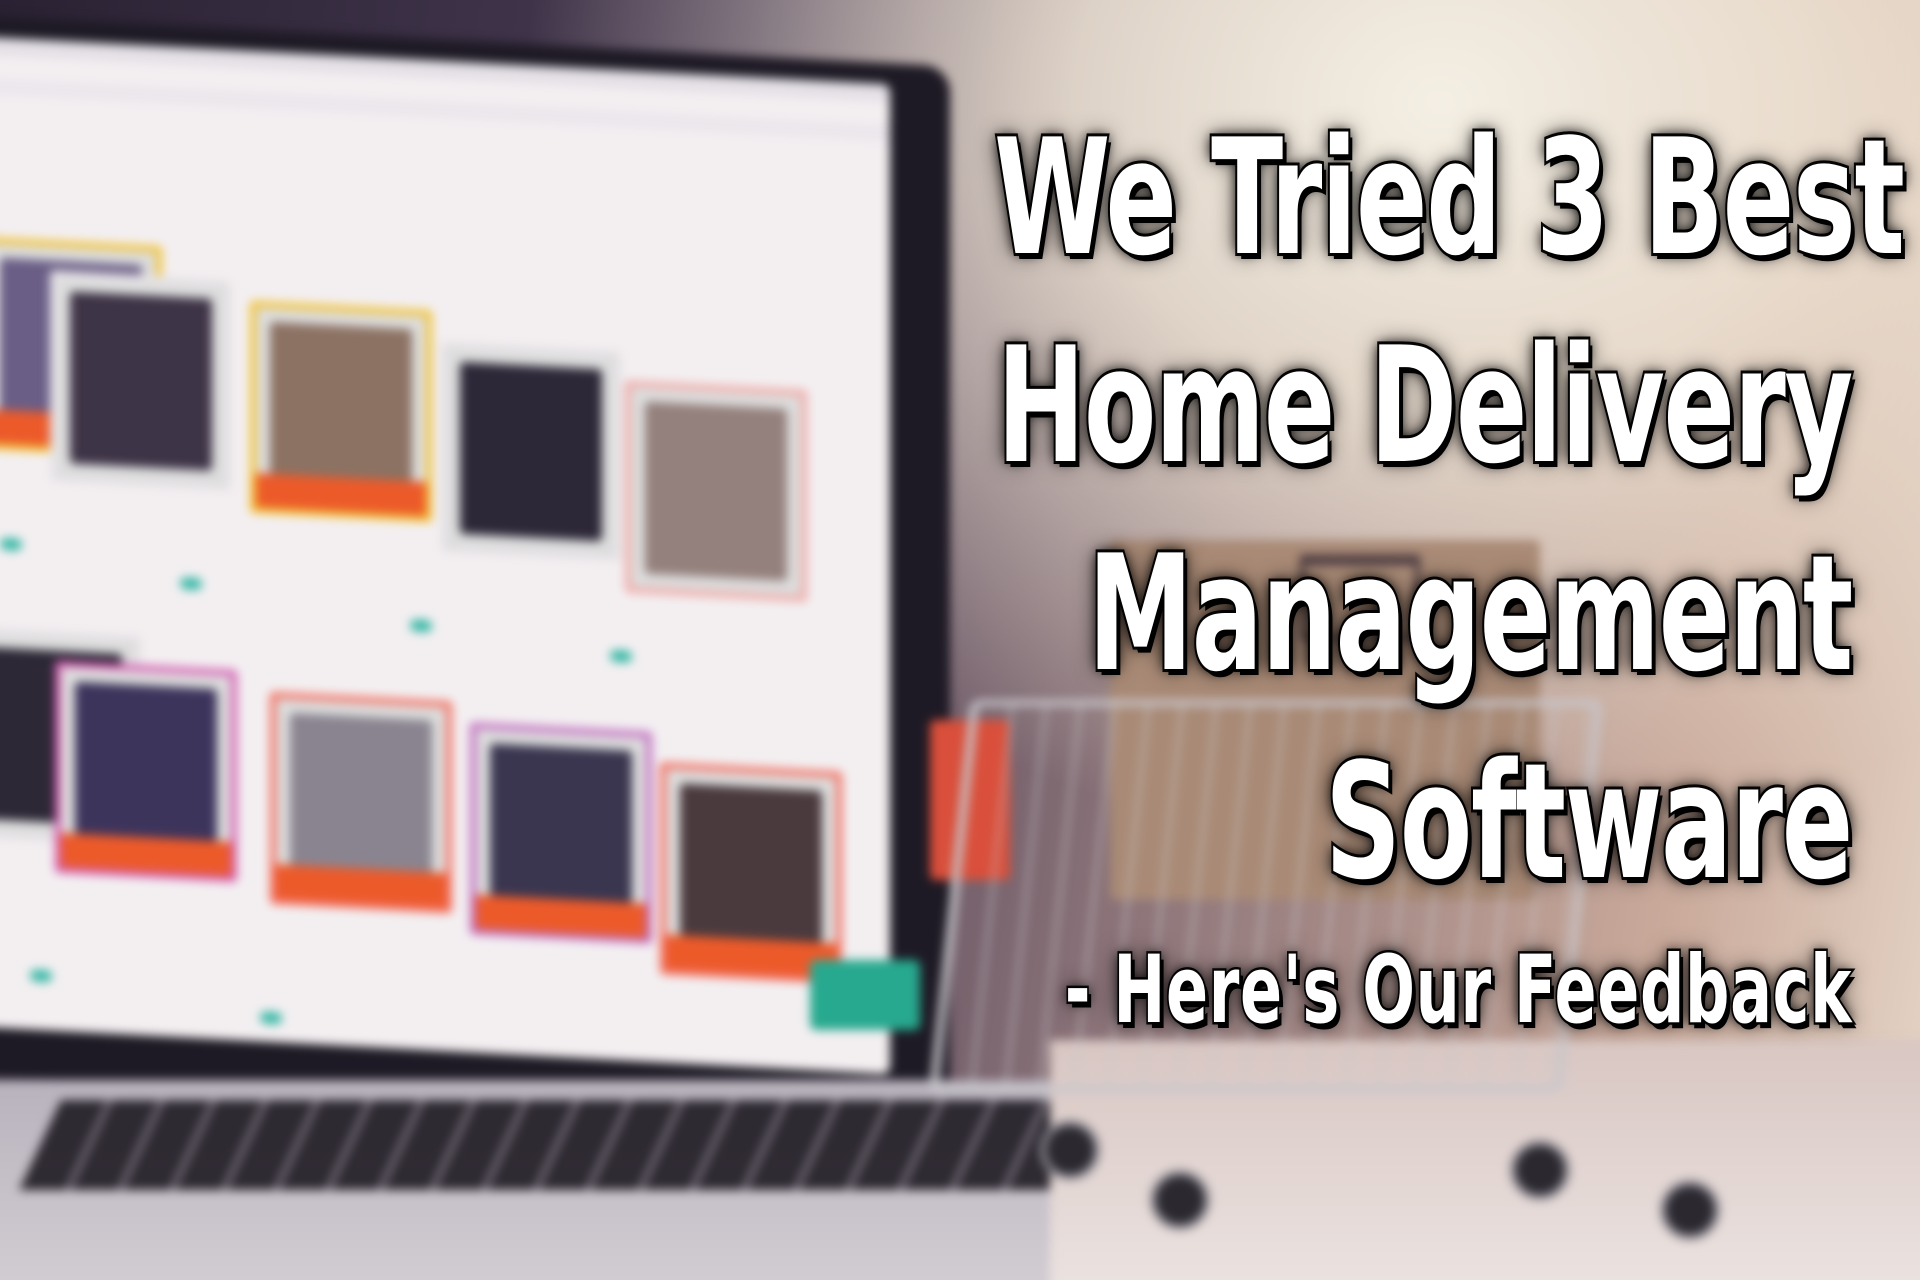 This screenshot has height=1280, width=1920. I want to click on headline-subtitle: - Here's Our Feedback, so click(1458, 990).